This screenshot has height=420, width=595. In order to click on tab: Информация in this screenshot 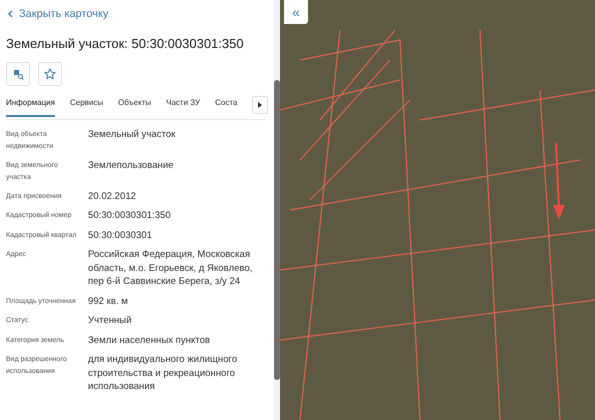, I will do `click(30, 107)`.